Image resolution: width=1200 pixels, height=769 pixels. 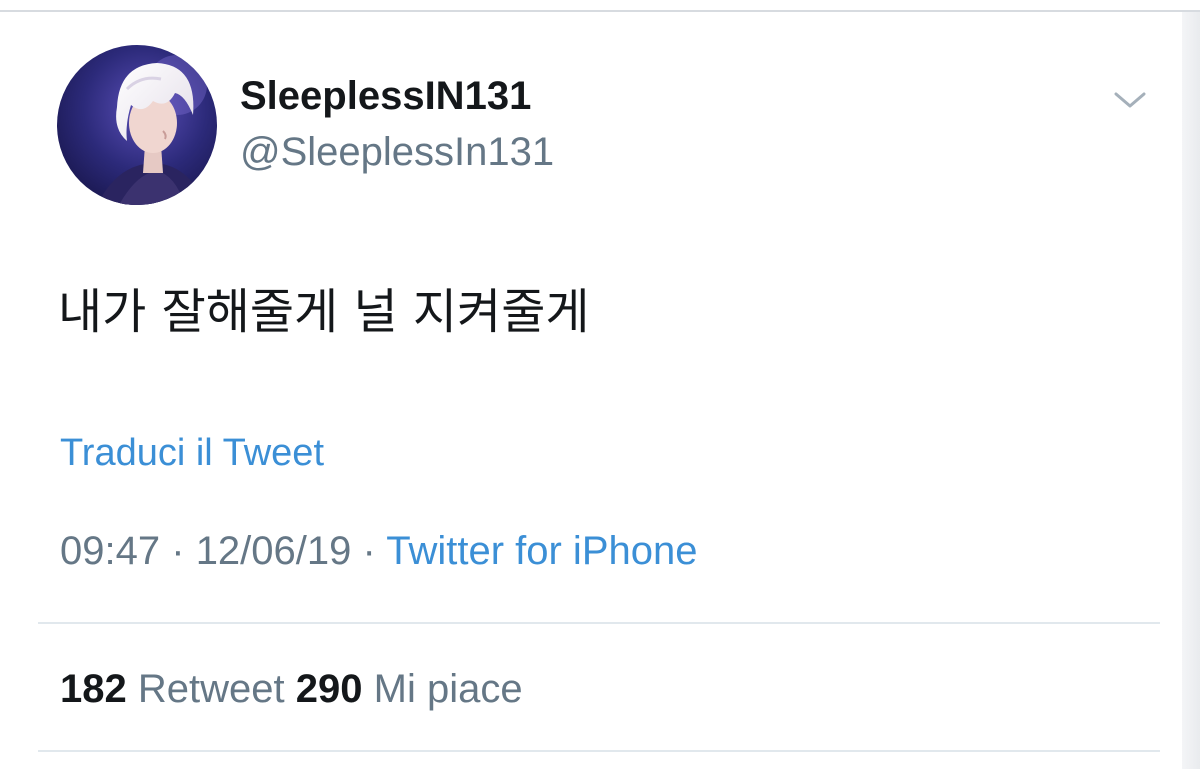 I want to click on likes-count: 290, so click(x=329, y=689).